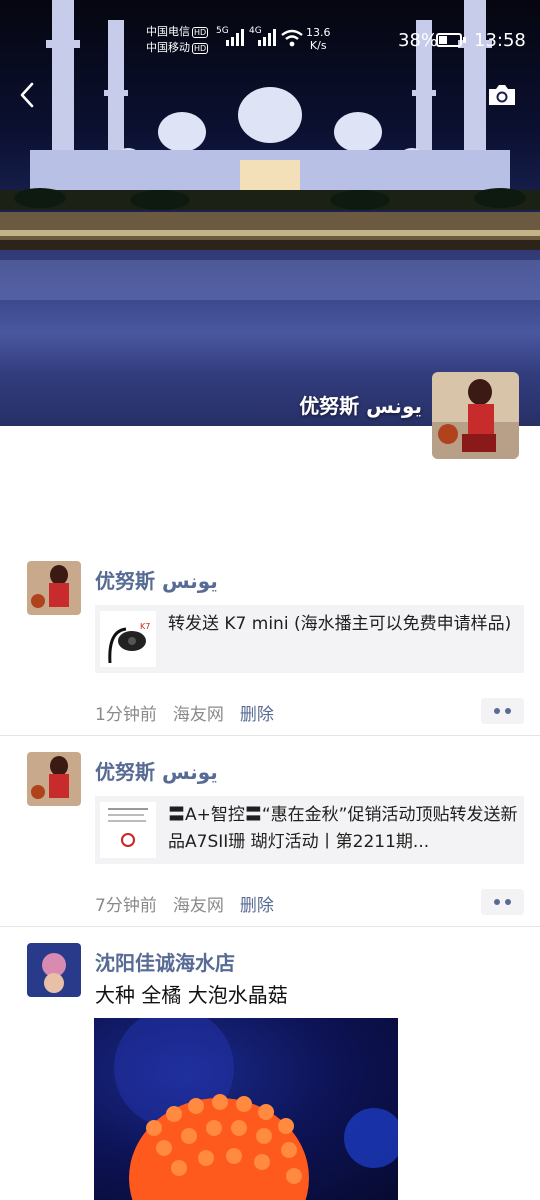  What do you see at coordinates (502, 95) in the screenshot?
I see `camera-icon` at bounding box center [502, 95].